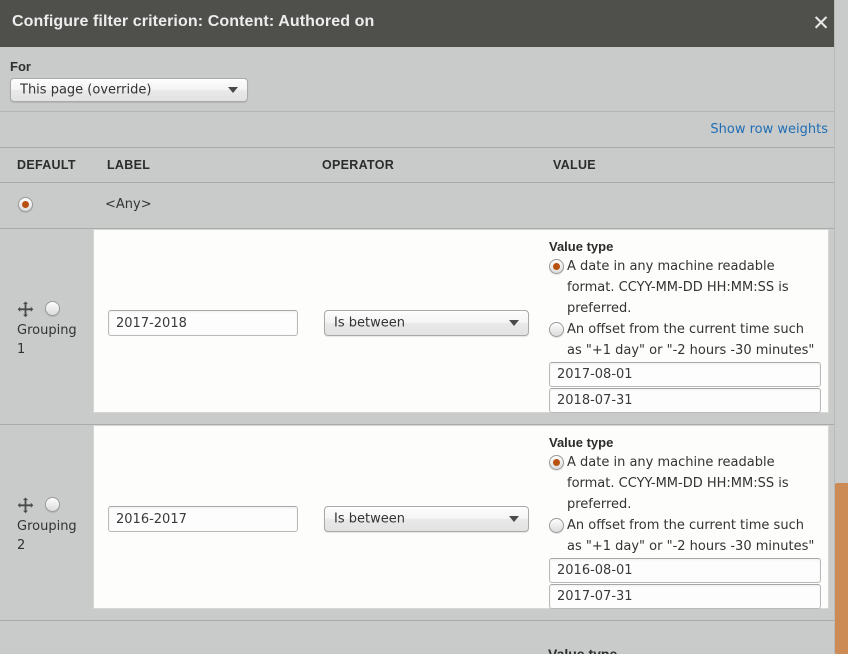 Image resolution: width=848 pixels, height=654 pixels. I want to click on row-weights-bar: Show row weights, so click(424, 130).